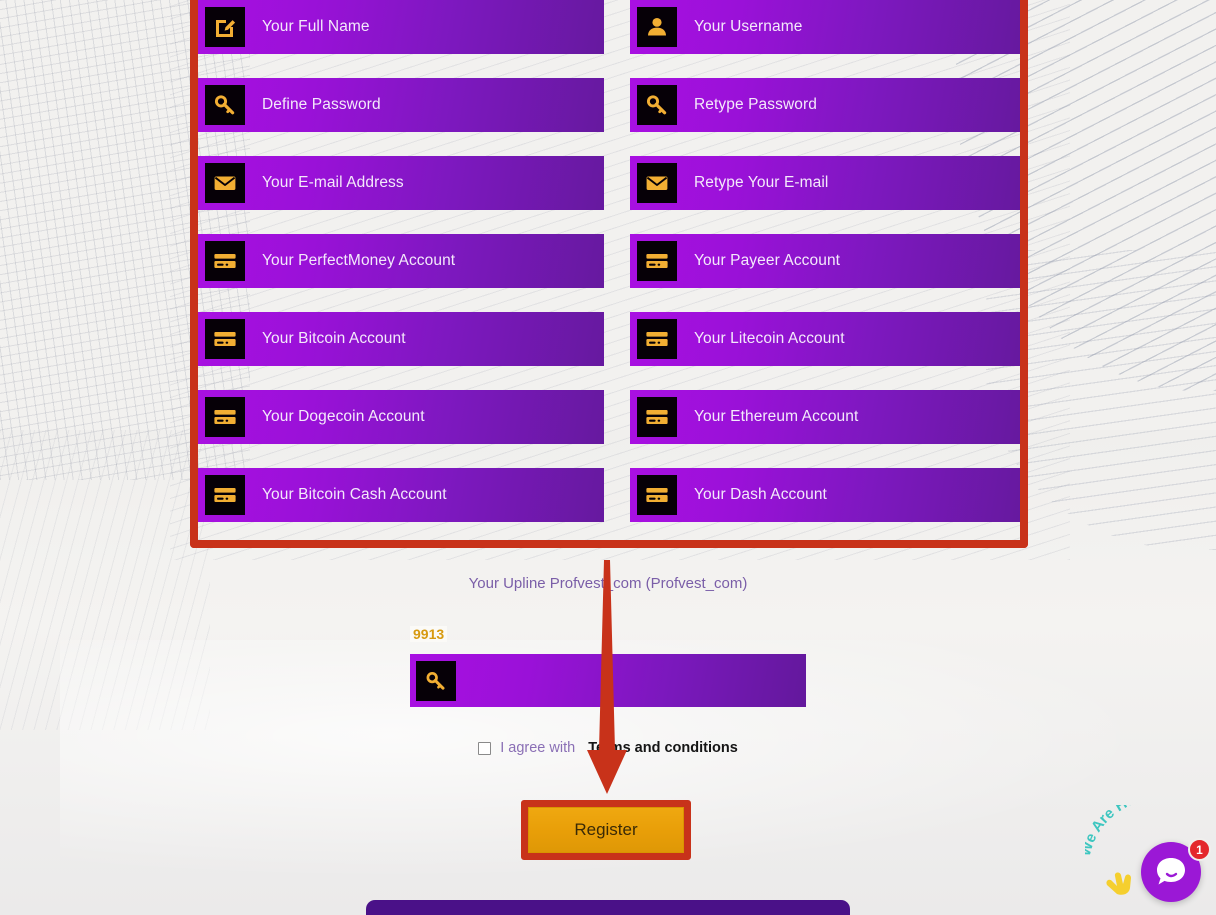 The width and height of the screenshot is (1216, 915). I want to click on input-field: Your Bitcoin Account, so click(401, 339).